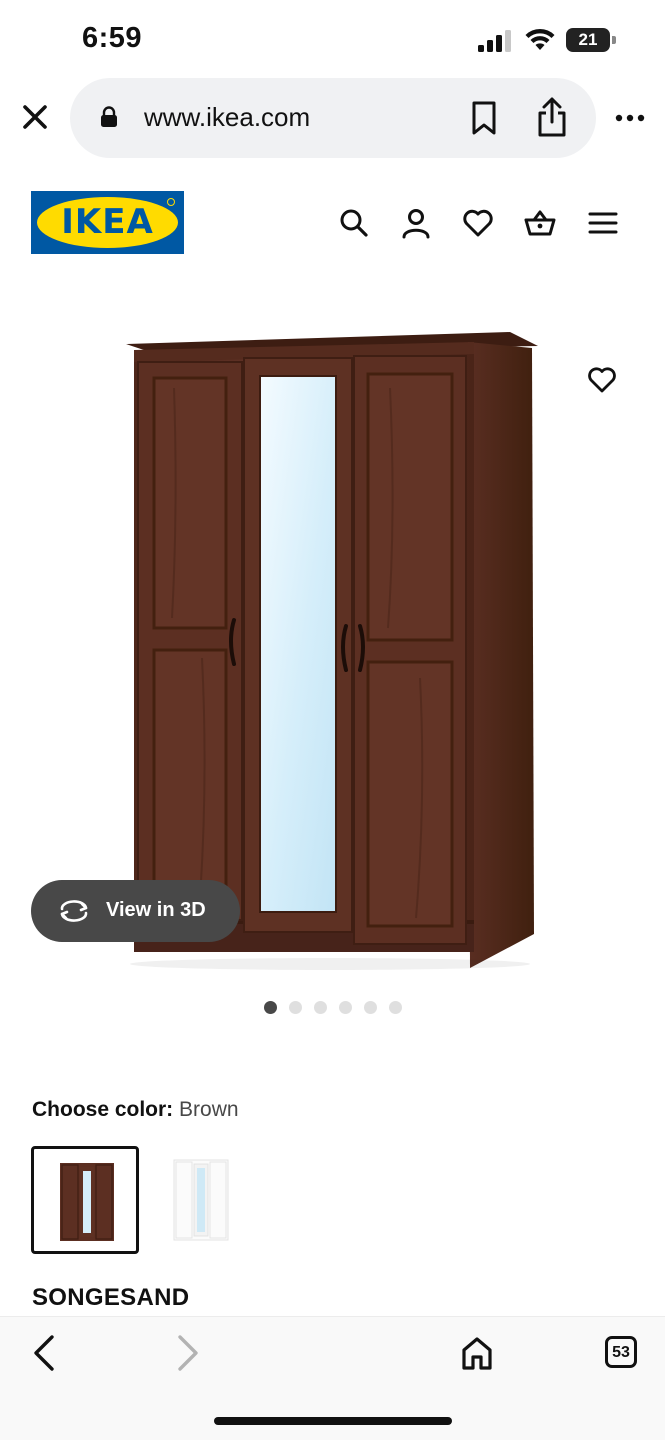 Image resolution: width=665 pixels, height=1440 pixels. Describe the element at coordinates (478, 223) in the screenshot. I see `heart-icon` at that location.